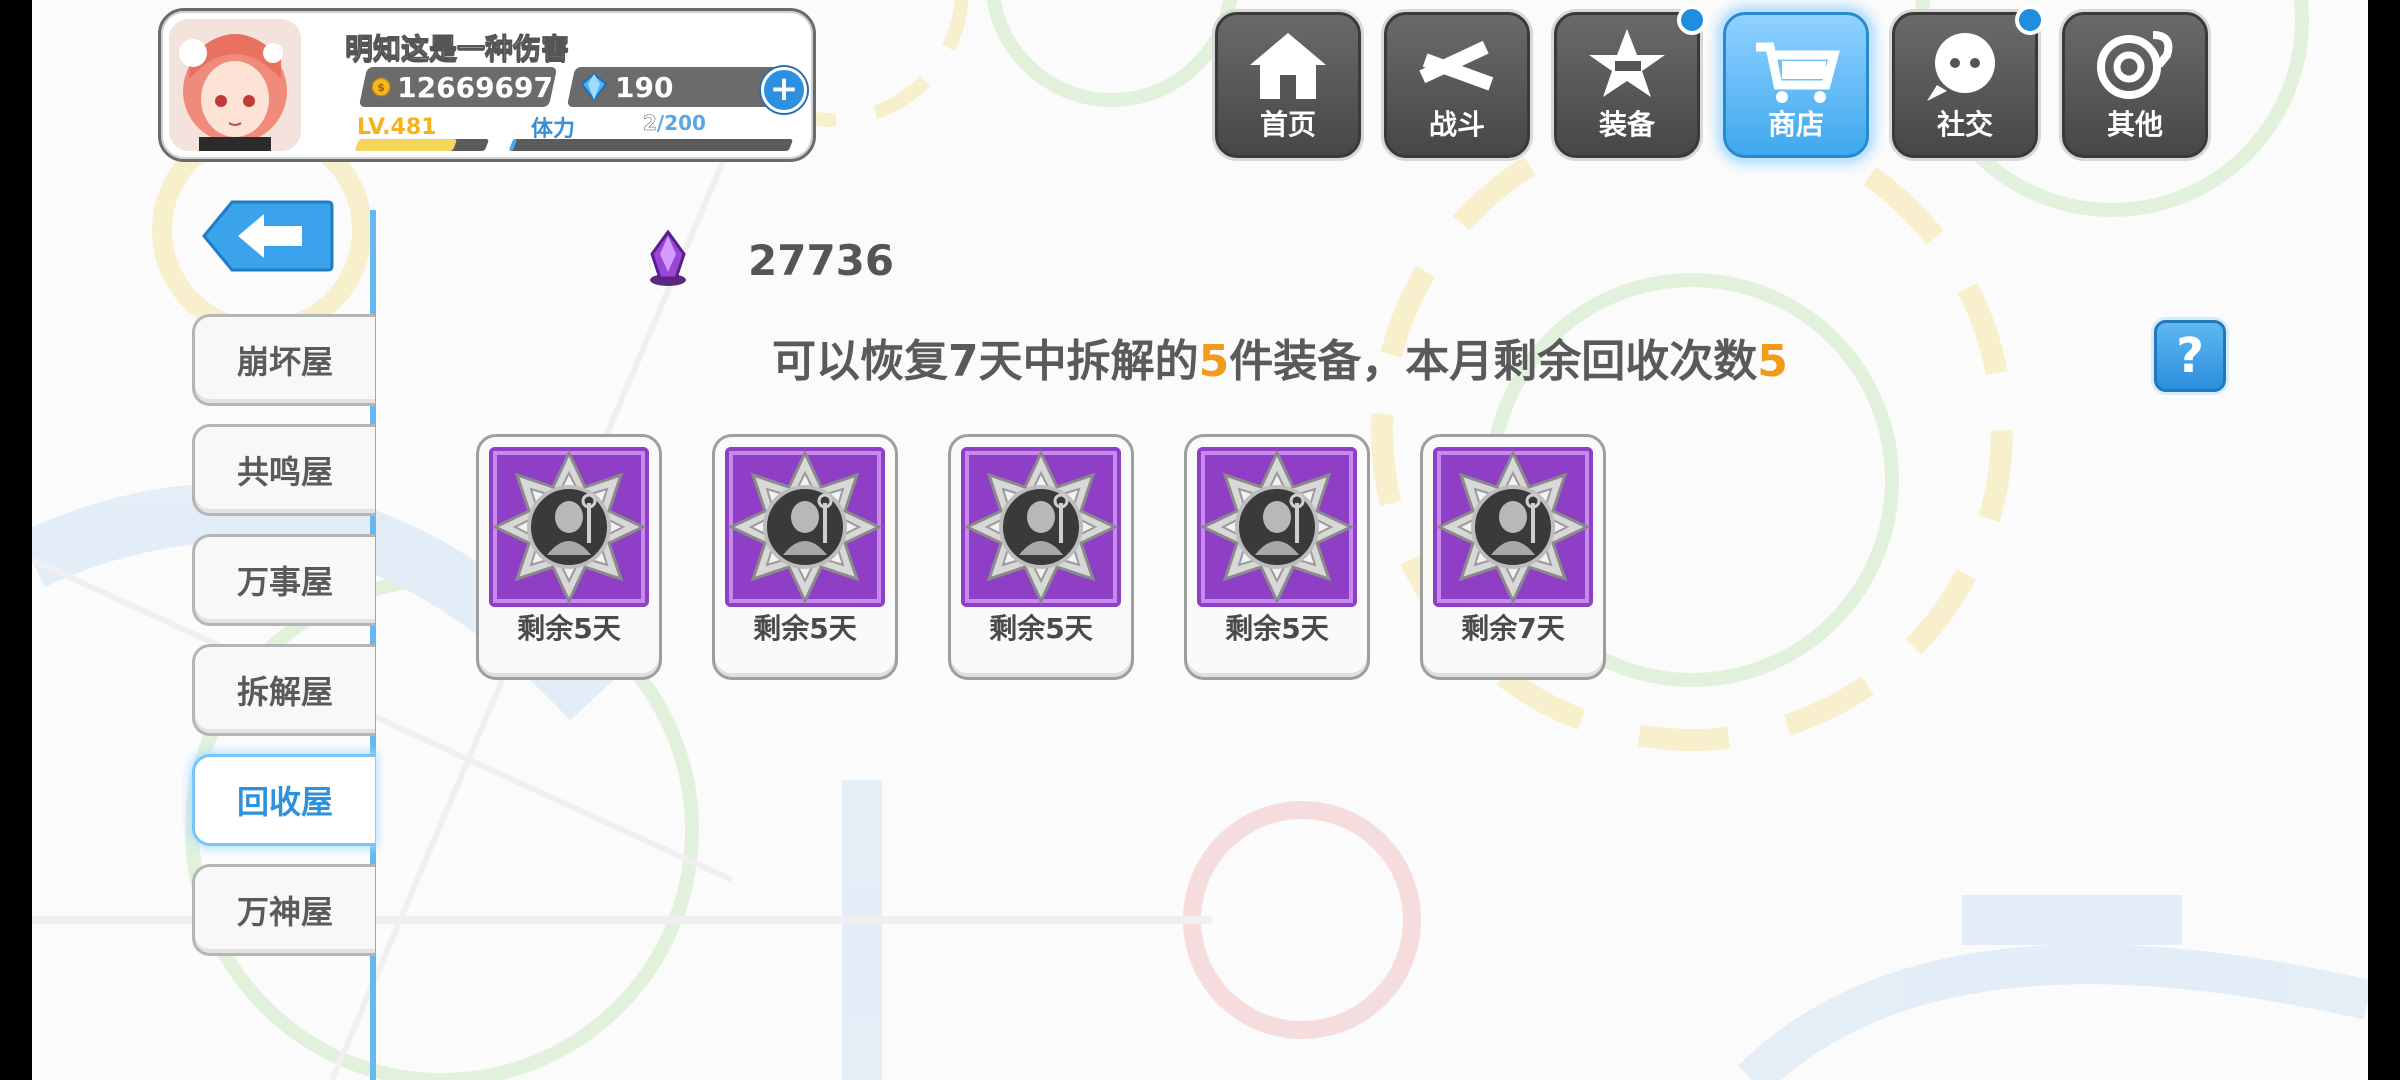  I want to click on purple-crystal-icon, so click(668, 257).